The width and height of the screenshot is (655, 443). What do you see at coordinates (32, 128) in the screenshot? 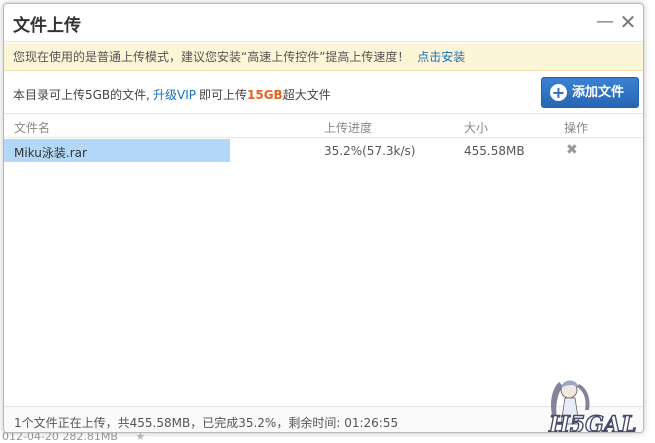
I see `column-filename: 文件名` at bounding box center [32, 128].